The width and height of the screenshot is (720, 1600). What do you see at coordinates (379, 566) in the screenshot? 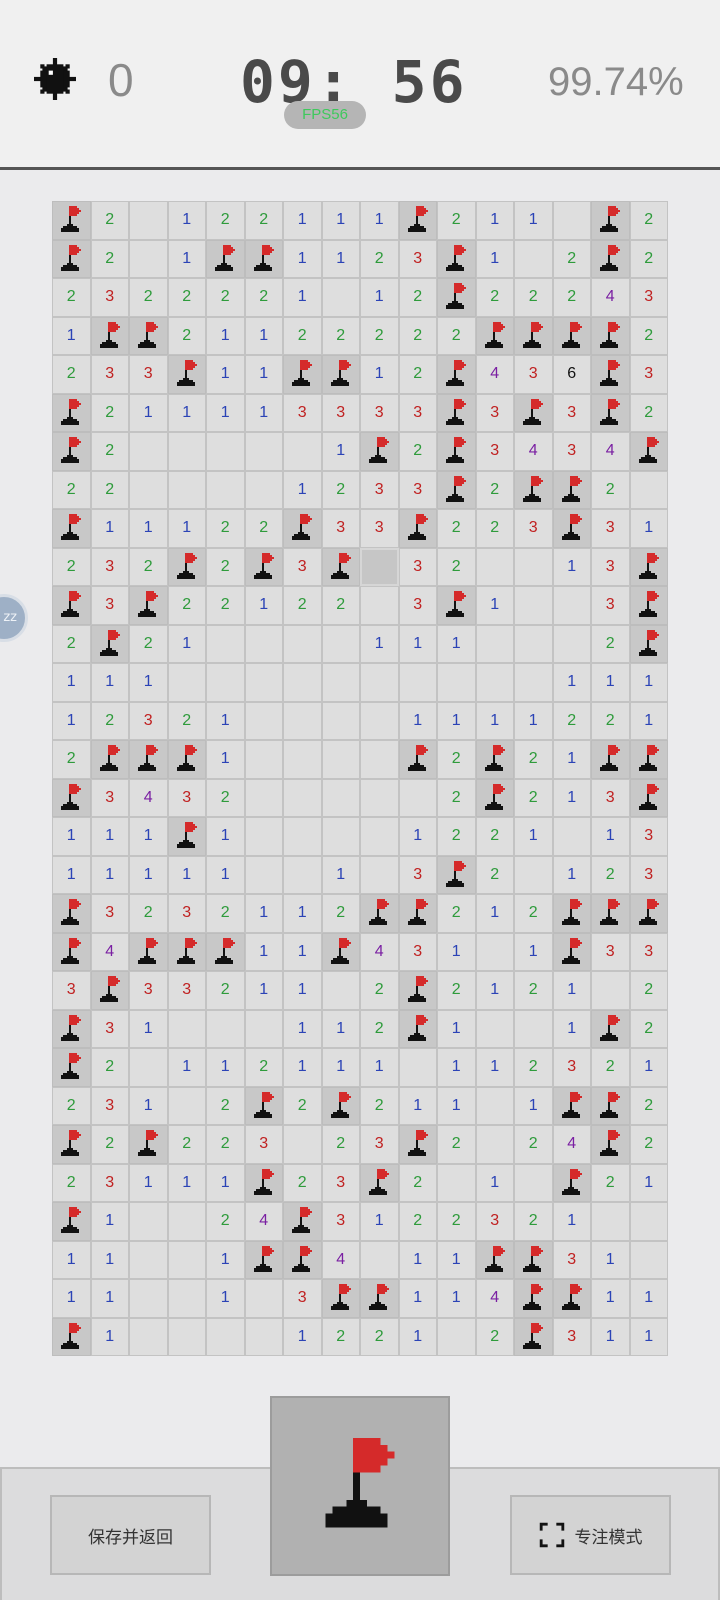
I see `unopened-cell` at bounding box center [379, 566].